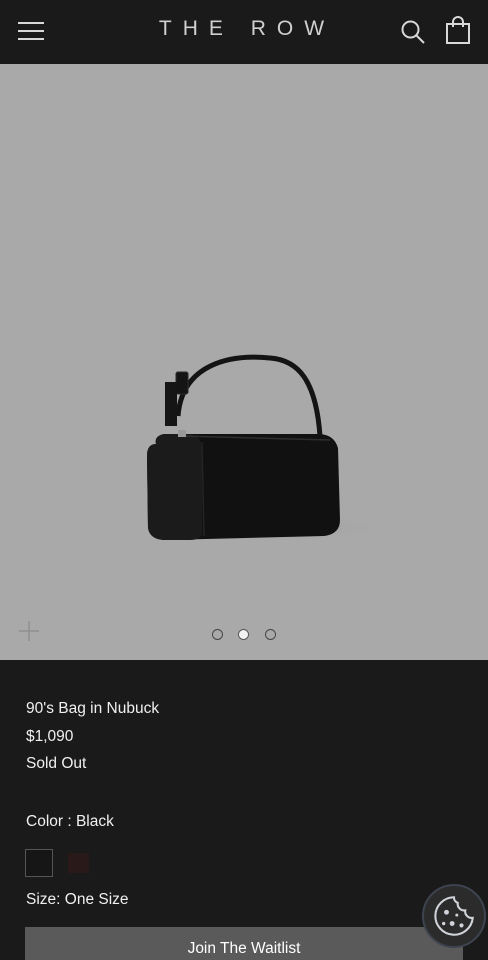 The height and width of the screenshot is (960, 488). Describe the element at coordinates (267, 448) in the screenshot. I see `product-image` at that location.